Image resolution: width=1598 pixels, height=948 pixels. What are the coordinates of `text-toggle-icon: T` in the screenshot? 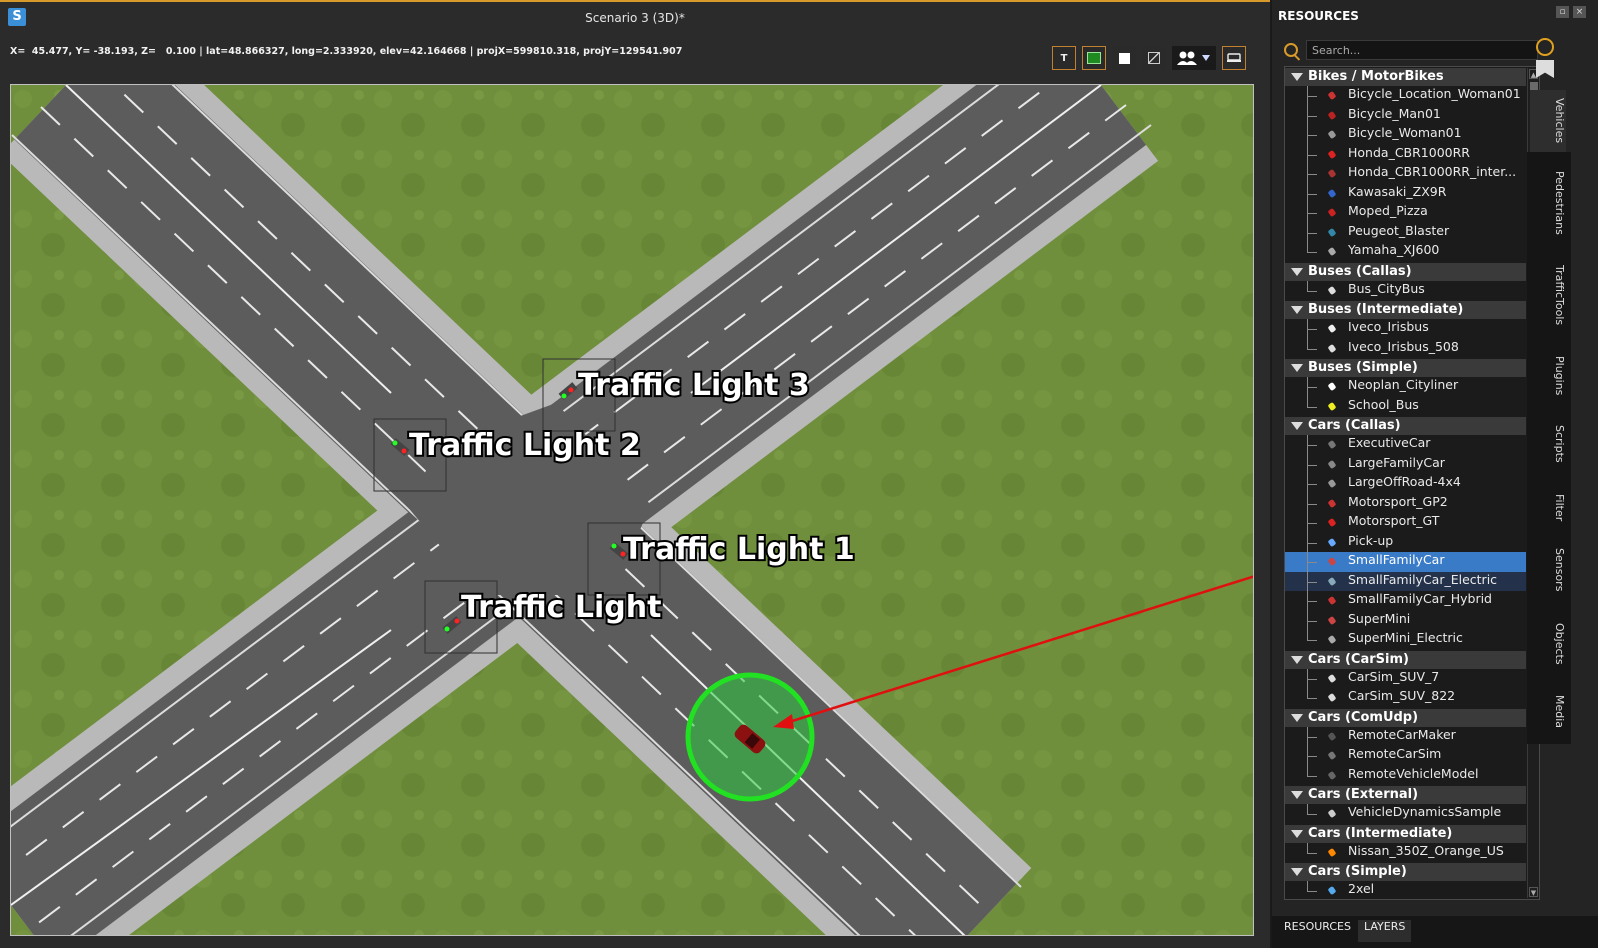 It's located at (1064, 58).